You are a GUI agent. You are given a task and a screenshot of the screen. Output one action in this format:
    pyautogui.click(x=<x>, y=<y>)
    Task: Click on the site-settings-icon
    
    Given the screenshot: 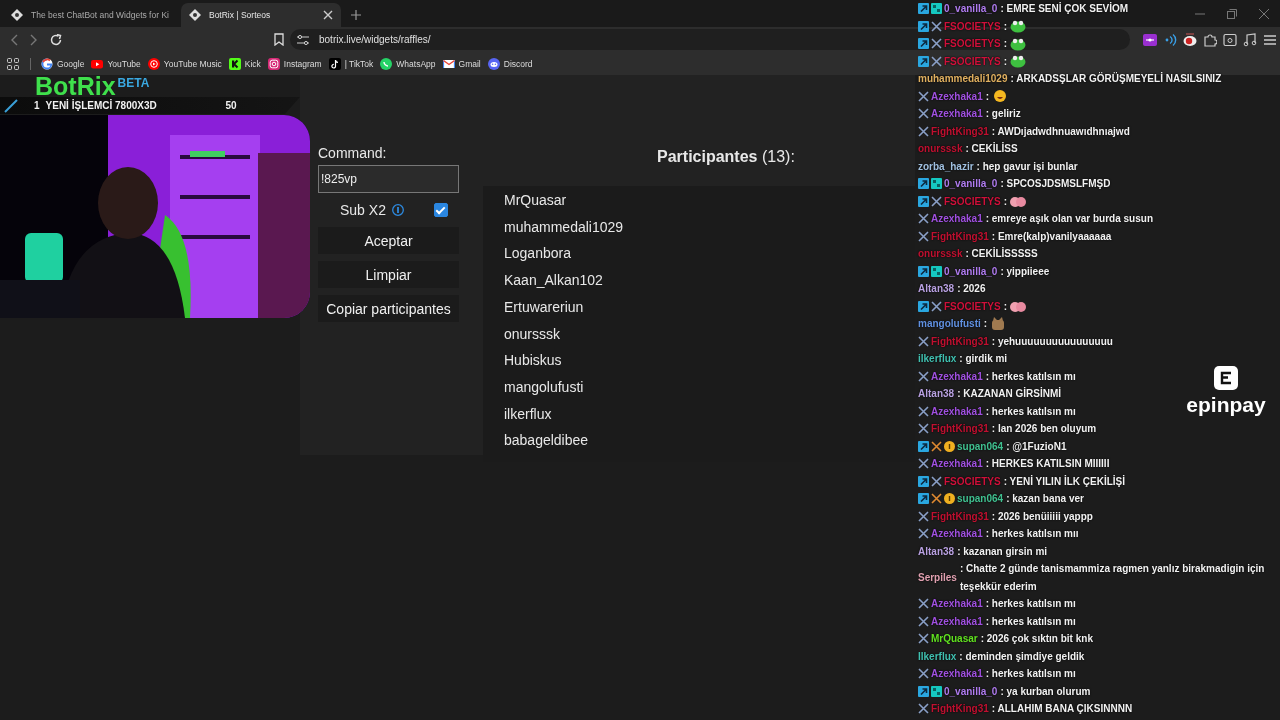 What is the action you would take?
    pyautogui.click(x=303, y=39)
    